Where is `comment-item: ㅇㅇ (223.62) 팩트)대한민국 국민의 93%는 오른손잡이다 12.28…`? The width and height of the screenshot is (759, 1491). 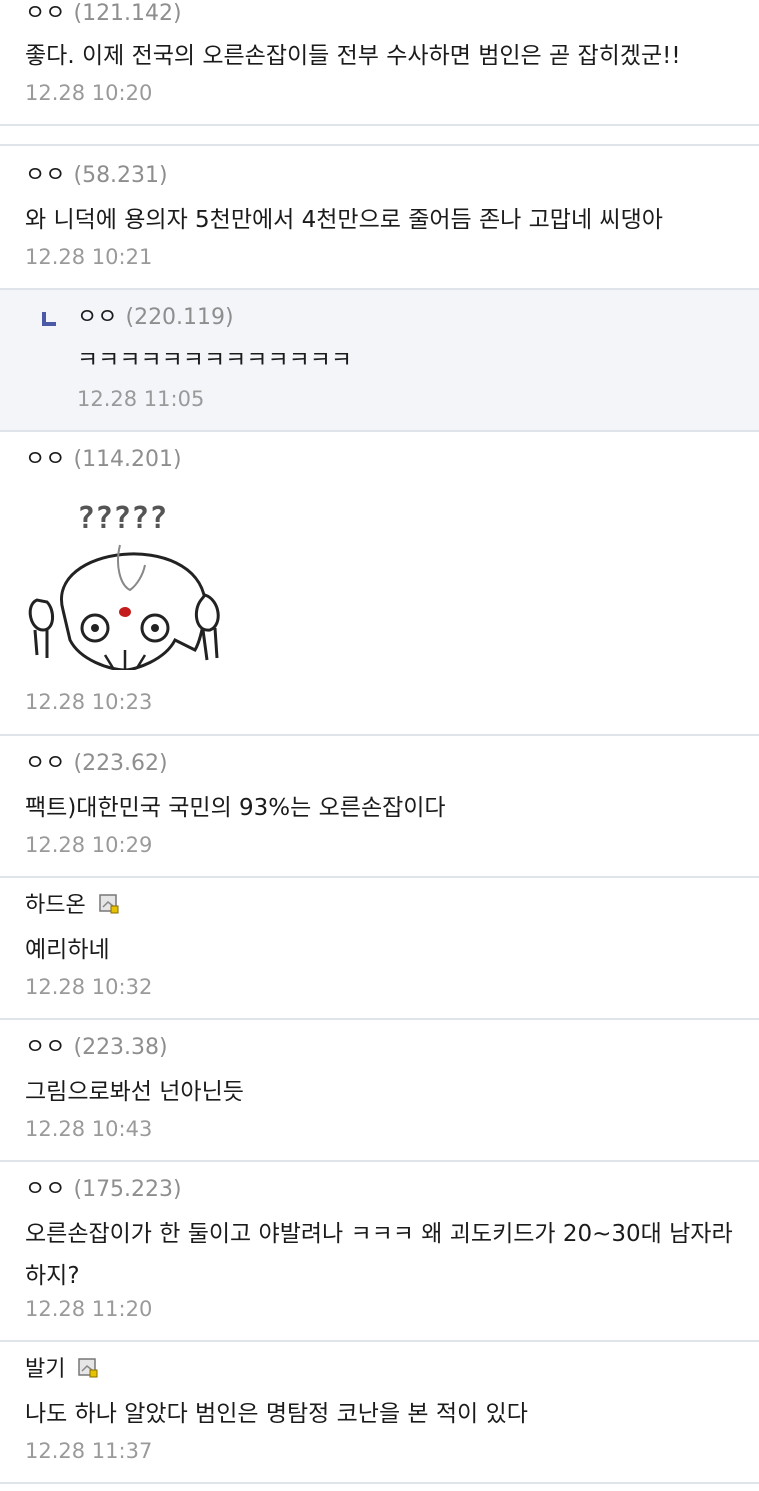
comment-item: ㅇㅇ (223.62) 팩트)대한민국 국민의 93%는 오른손잡이다 12.28… is located at coordinates (379, 807).